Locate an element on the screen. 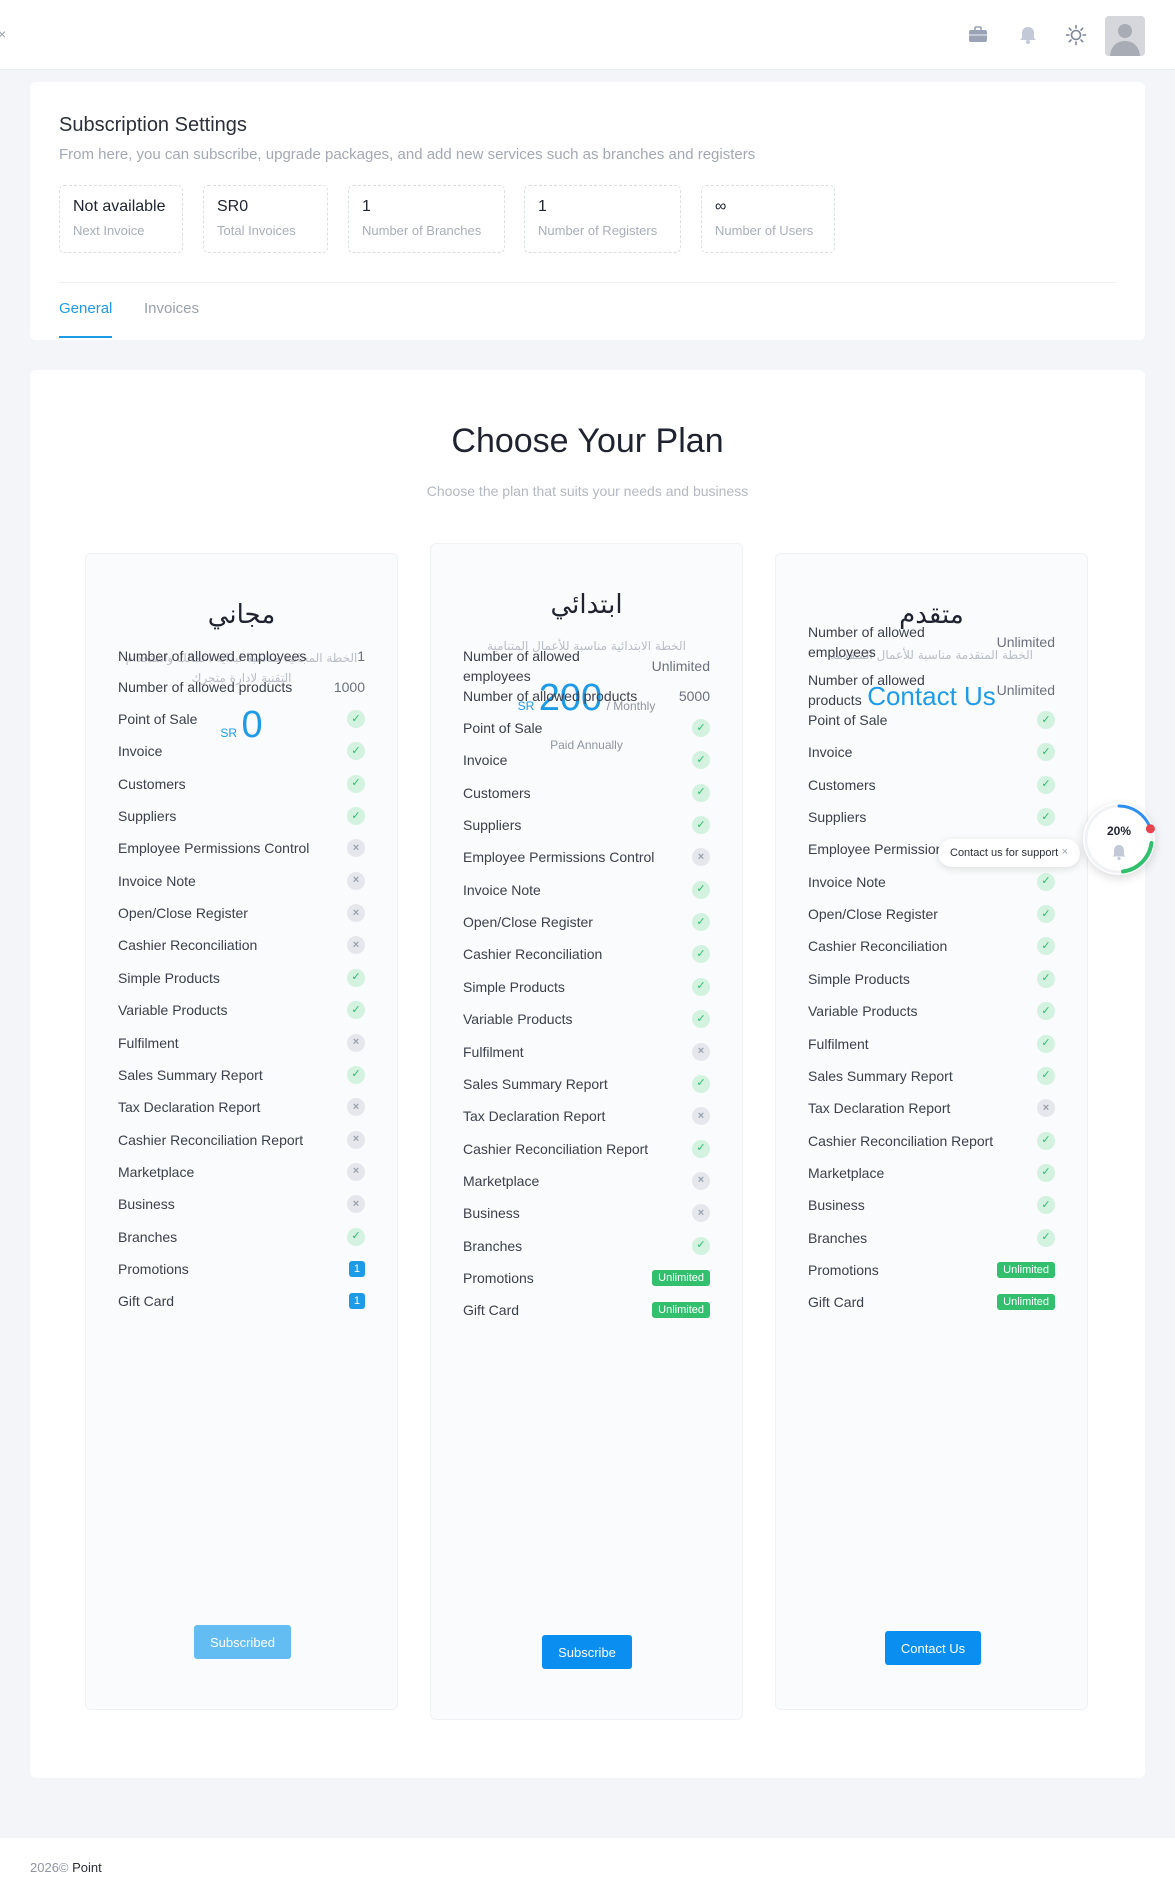 The width and height of the screenshot is (1175, 1897). feature-row: Cashier Reconciliation Report ✓ is located at coordinates (586, 1149).